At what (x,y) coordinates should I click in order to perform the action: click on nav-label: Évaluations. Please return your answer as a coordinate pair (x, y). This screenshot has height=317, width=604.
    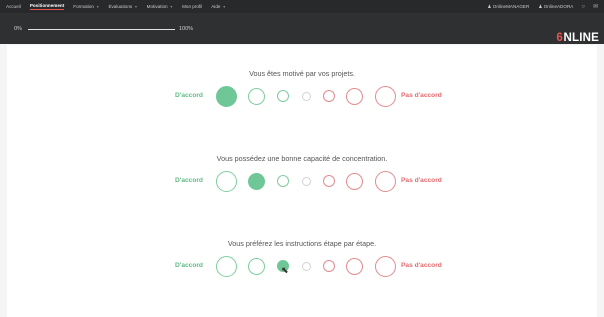
    Looking at the image, I should click on (120, 6).